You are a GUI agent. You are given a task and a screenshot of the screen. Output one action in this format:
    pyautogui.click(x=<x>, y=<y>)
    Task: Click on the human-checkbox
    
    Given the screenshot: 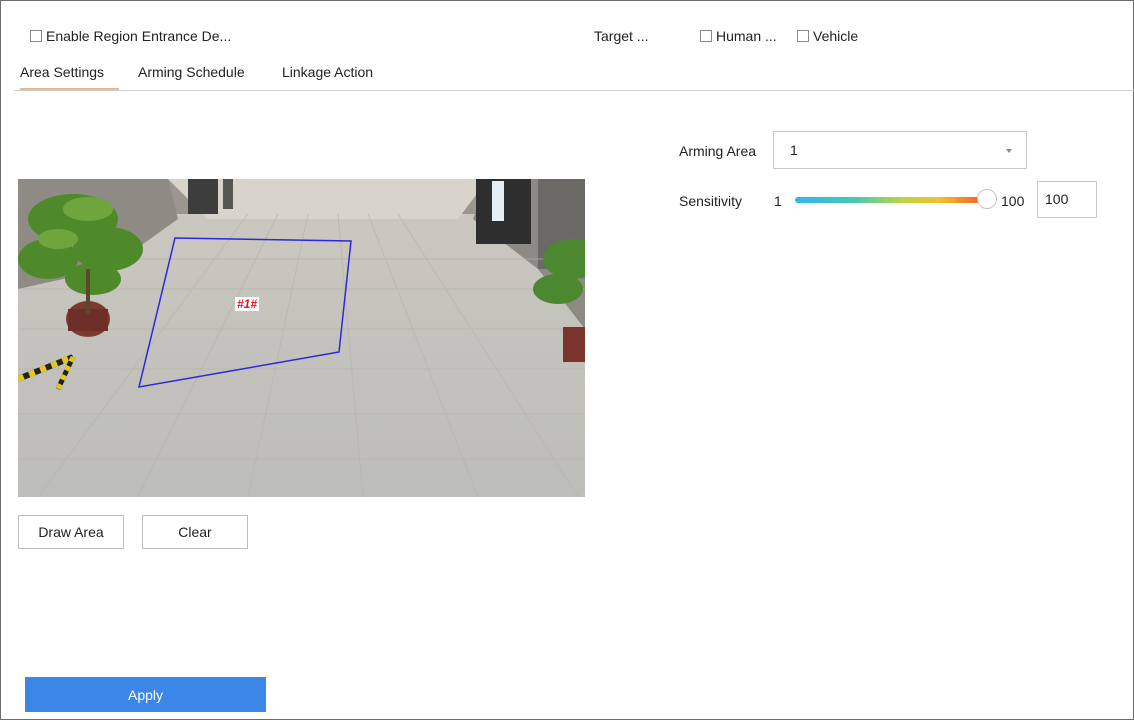 What is the action you would take?
    pyautogui.click(x=706, y=36)
    